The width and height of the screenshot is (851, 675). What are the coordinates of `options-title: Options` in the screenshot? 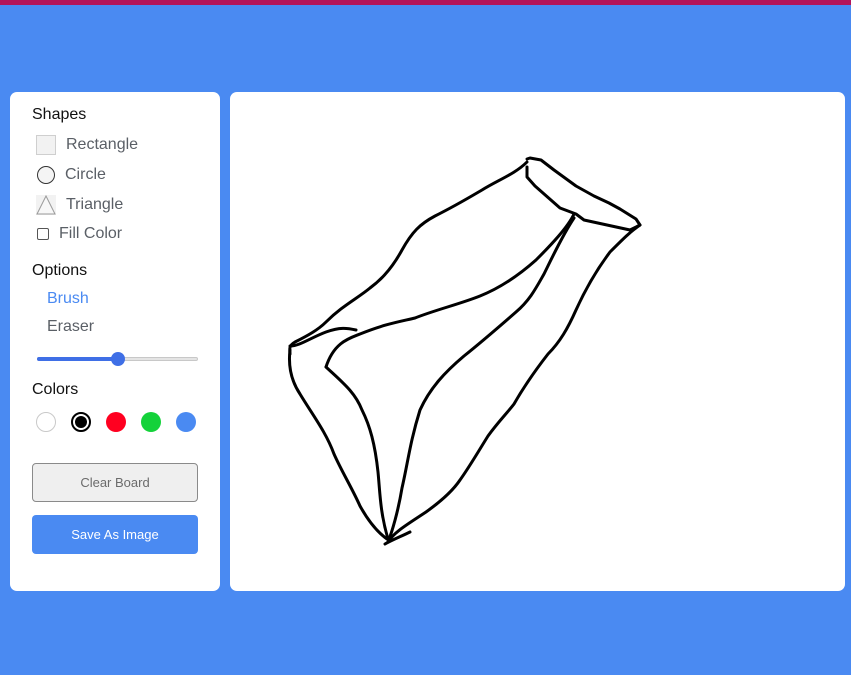 It's located at (60, 270).